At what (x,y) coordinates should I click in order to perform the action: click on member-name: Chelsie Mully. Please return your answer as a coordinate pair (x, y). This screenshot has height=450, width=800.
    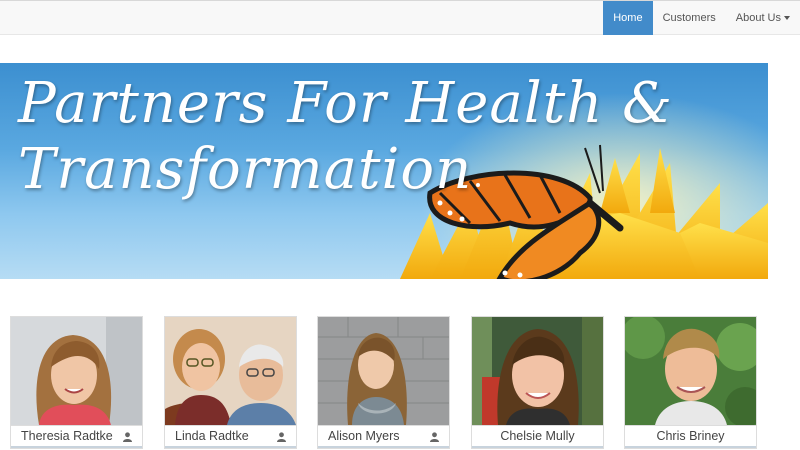
    Looking at the image, I should click on (537, 436).